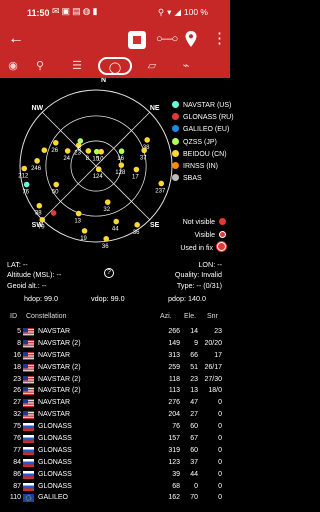  What do you see at coordinates (115, 380) in the screenshot?
I see `table-row: 23 NAVSTAR (2) 118 23 27/30` at bounding box center [115, 380].